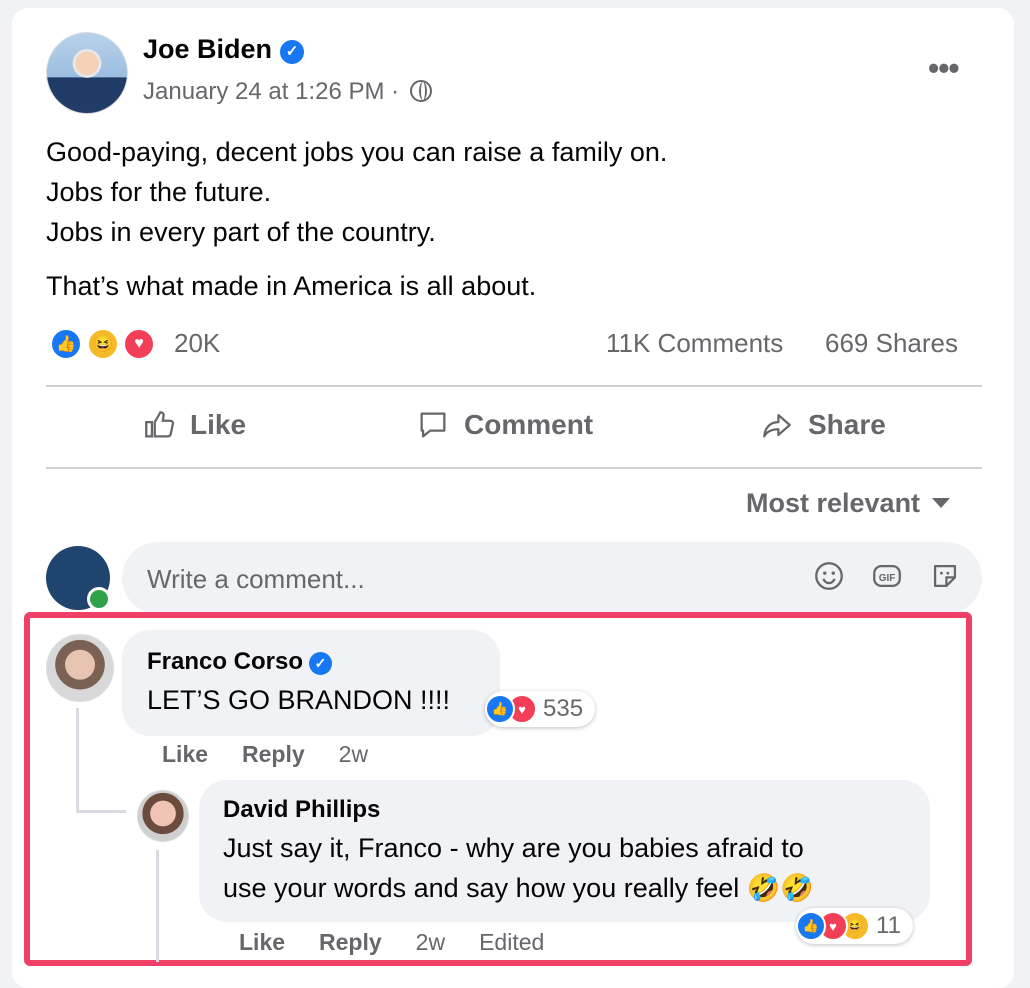 The image size is (1030, 988). I want to click on sort-dropdown: Most relevant, so click(848, 503).